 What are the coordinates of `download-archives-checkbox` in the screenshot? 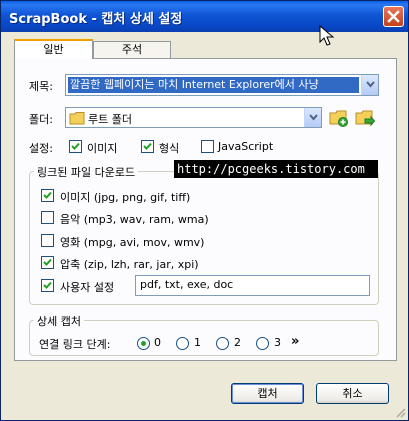 It's located at (47, 262).